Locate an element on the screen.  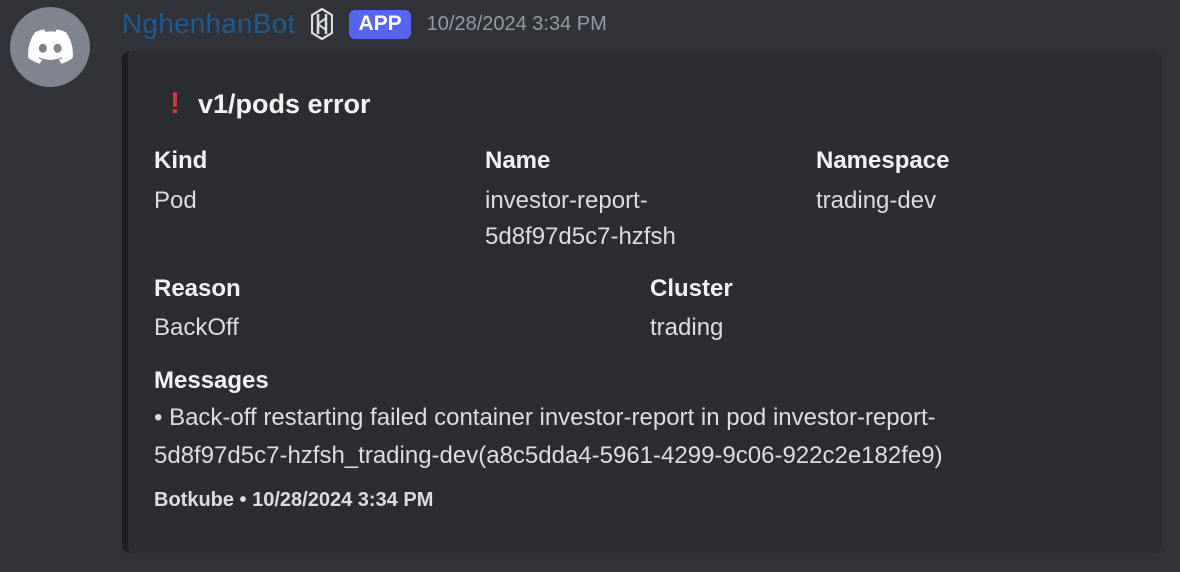
field-value: Pod is located at coordinates (175, 200).